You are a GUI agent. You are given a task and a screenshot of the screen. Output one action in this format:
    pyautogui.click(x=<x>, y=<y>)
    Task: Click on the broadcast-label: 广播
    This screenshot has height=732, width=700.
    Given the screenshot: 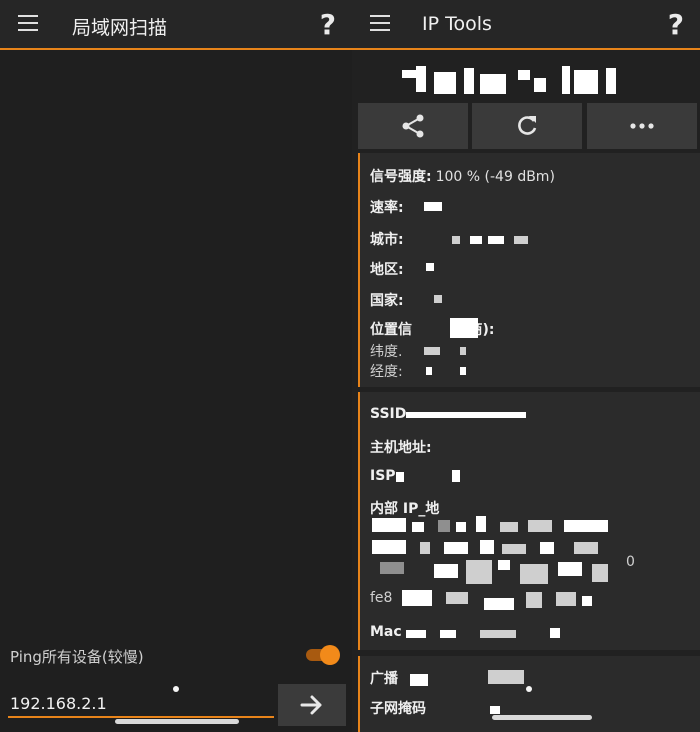 What is the action you would take?
    pyautogui.click(x=384, y=679)
    